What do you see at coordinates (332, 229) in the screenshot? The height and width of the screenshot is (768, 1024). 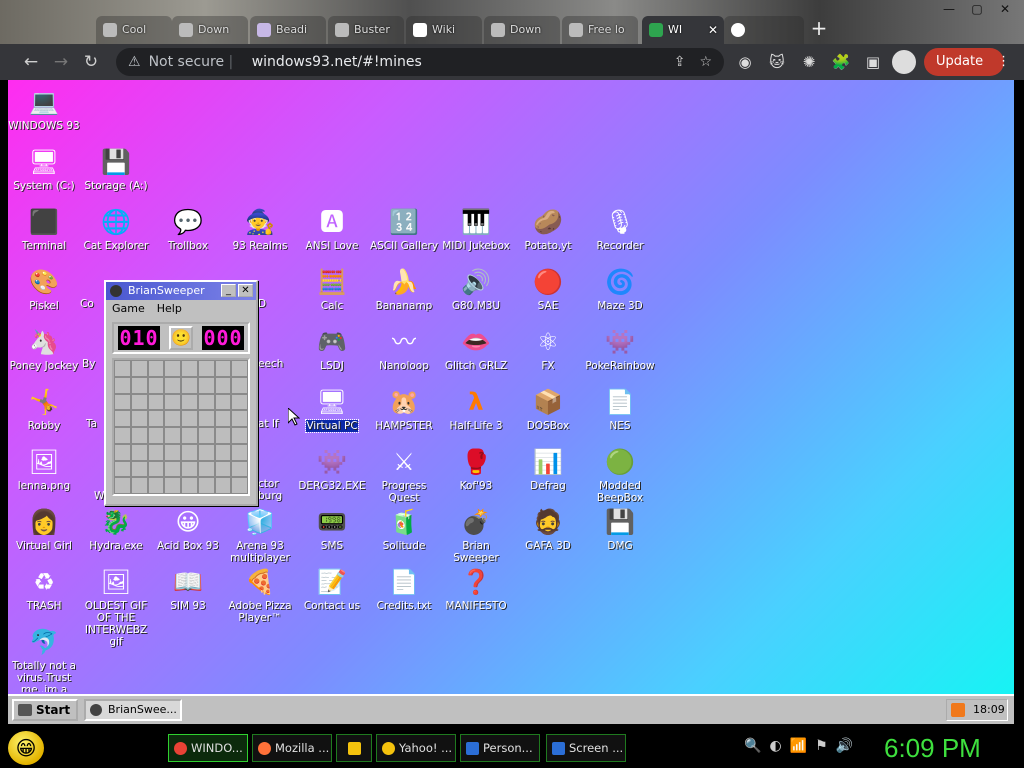 I see `desktop-icon: 🅰 ANSI Love` at bounding box center [332, 229].